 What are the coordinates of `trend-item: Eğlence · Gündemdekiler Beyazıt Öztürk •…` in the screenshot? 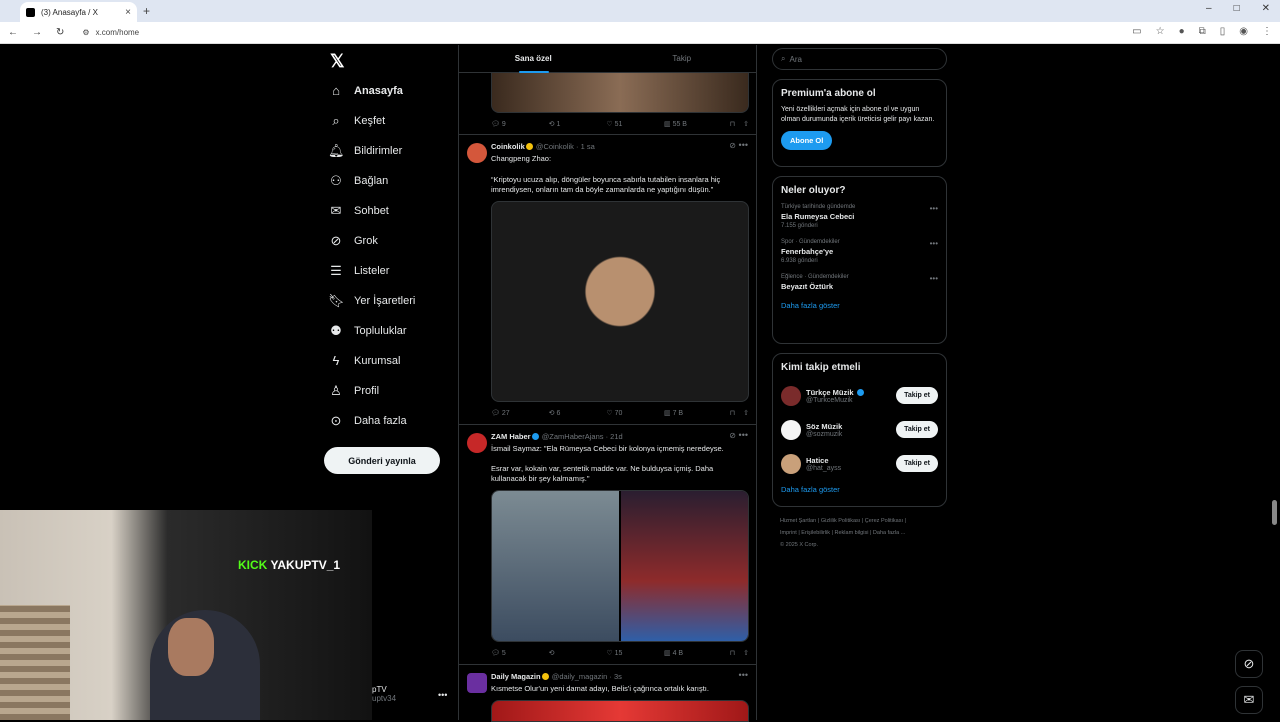 It's located at (859, 282).